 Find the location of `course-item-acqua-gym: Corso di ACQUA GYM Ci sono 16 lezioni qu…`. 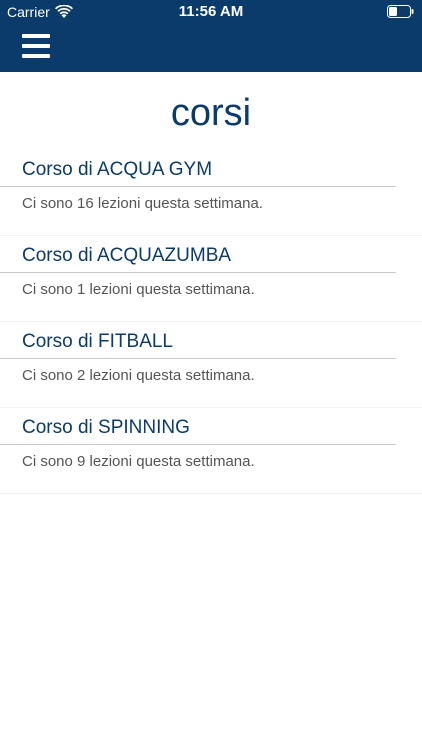

course-item-acqua-gym: Corso di ACQUA GYM Ci sono 16 lezioni qu… is located at coordinates (211, 193).